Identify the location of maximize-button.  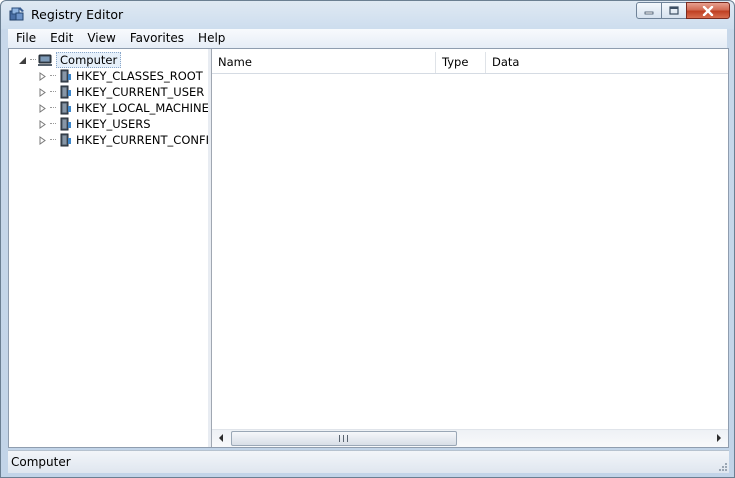
(674, 10).